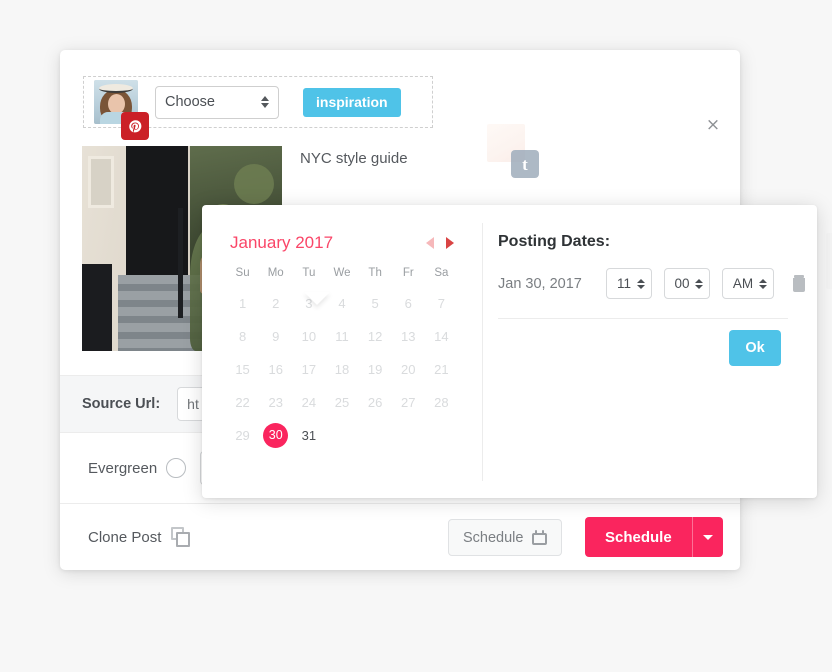  What do you see at coordinates (554, 241) in the screenshot?
I see `posting-dates-title: Posting Dates:` at bounding box center [554, 241].